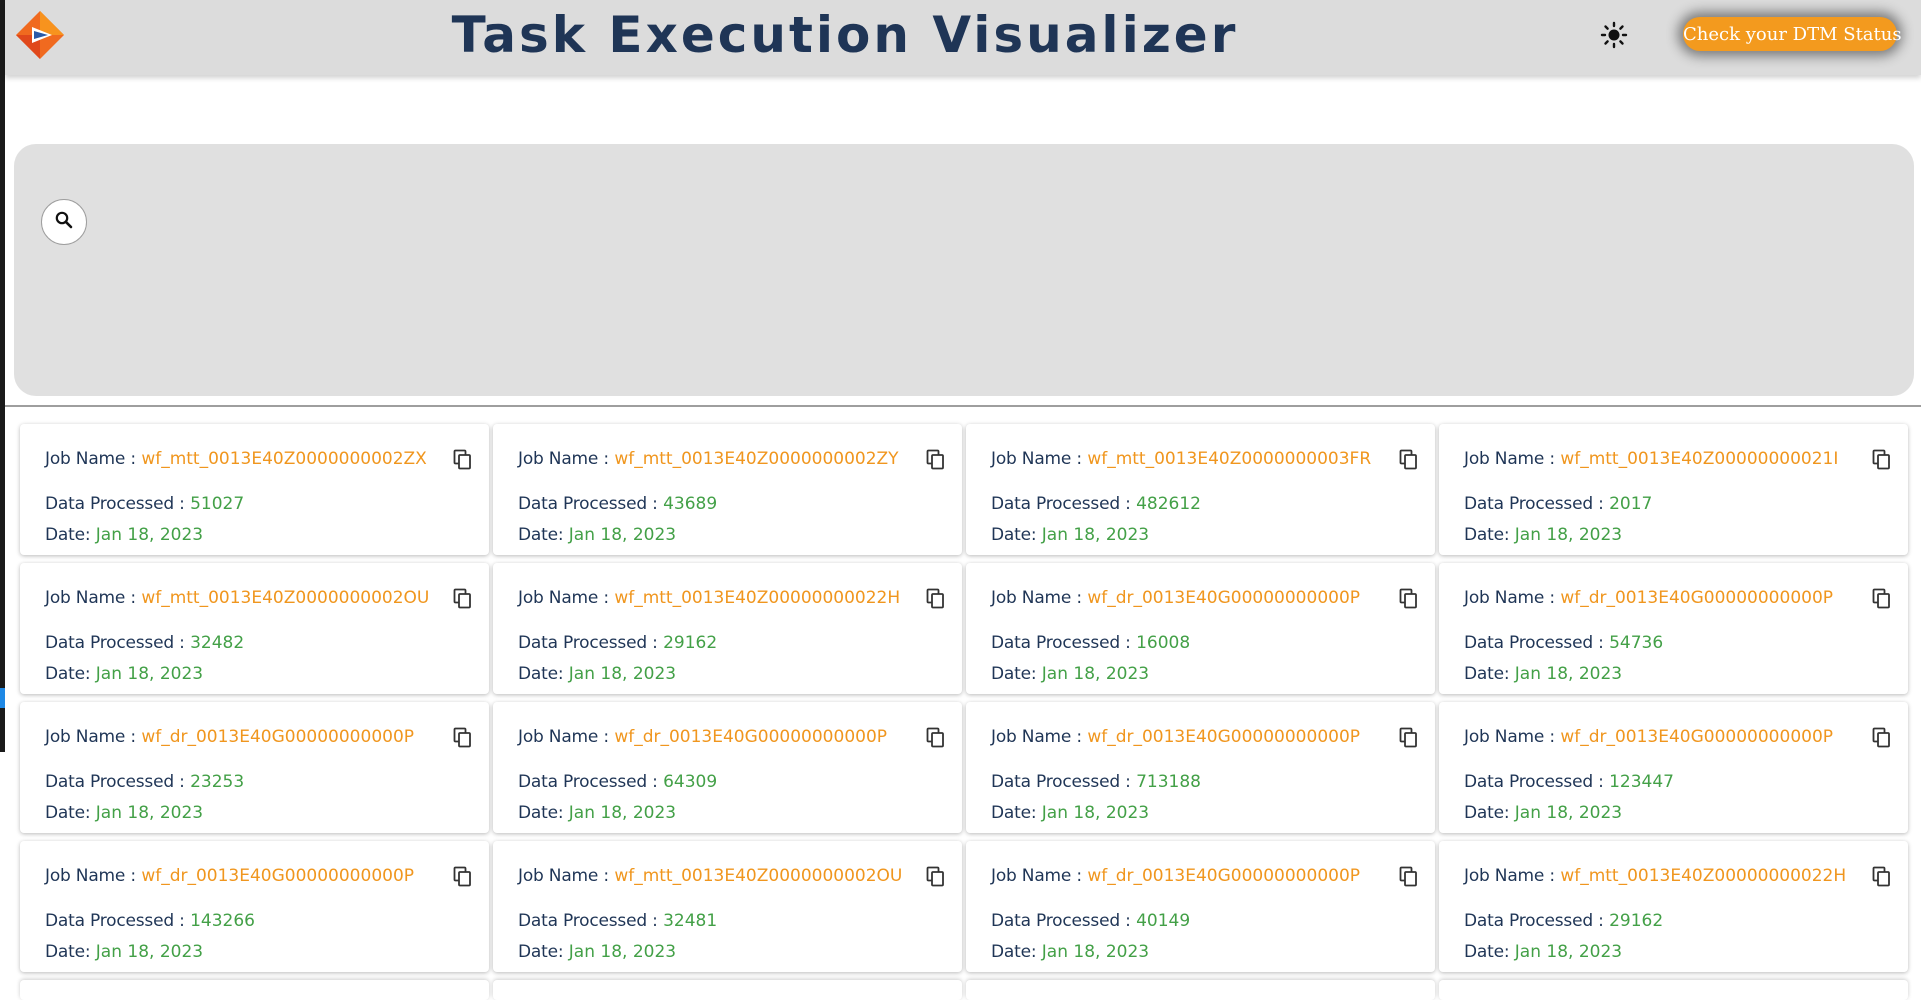  I want to click on data-processed-value: 123447, so click(1641, 782).